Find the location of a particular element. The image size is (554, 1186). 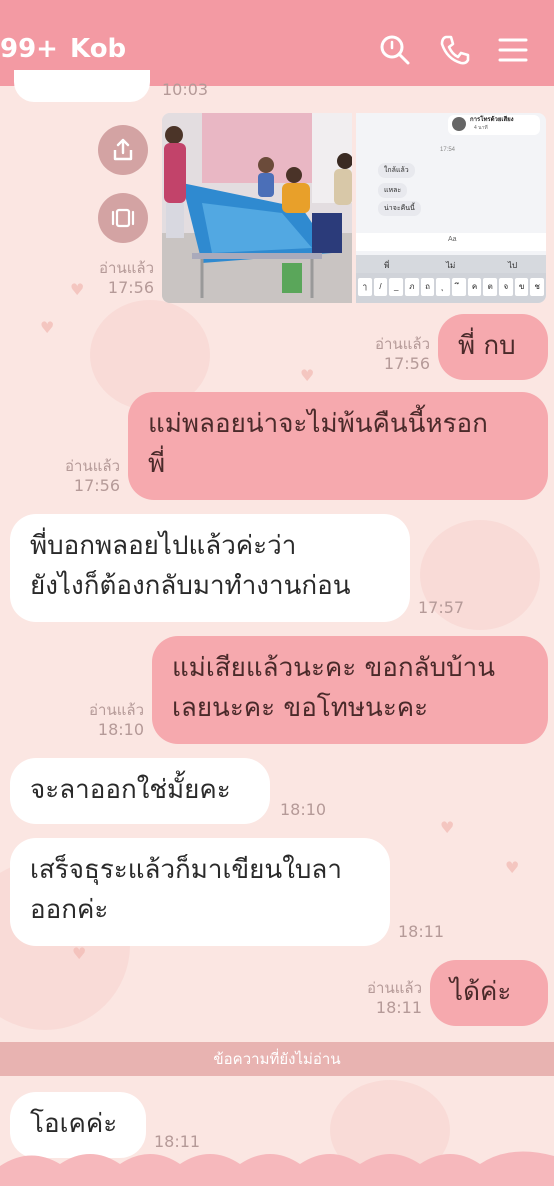

read-meta: อ่านแล้ว 18:10 is located at coordinates (99, 720).